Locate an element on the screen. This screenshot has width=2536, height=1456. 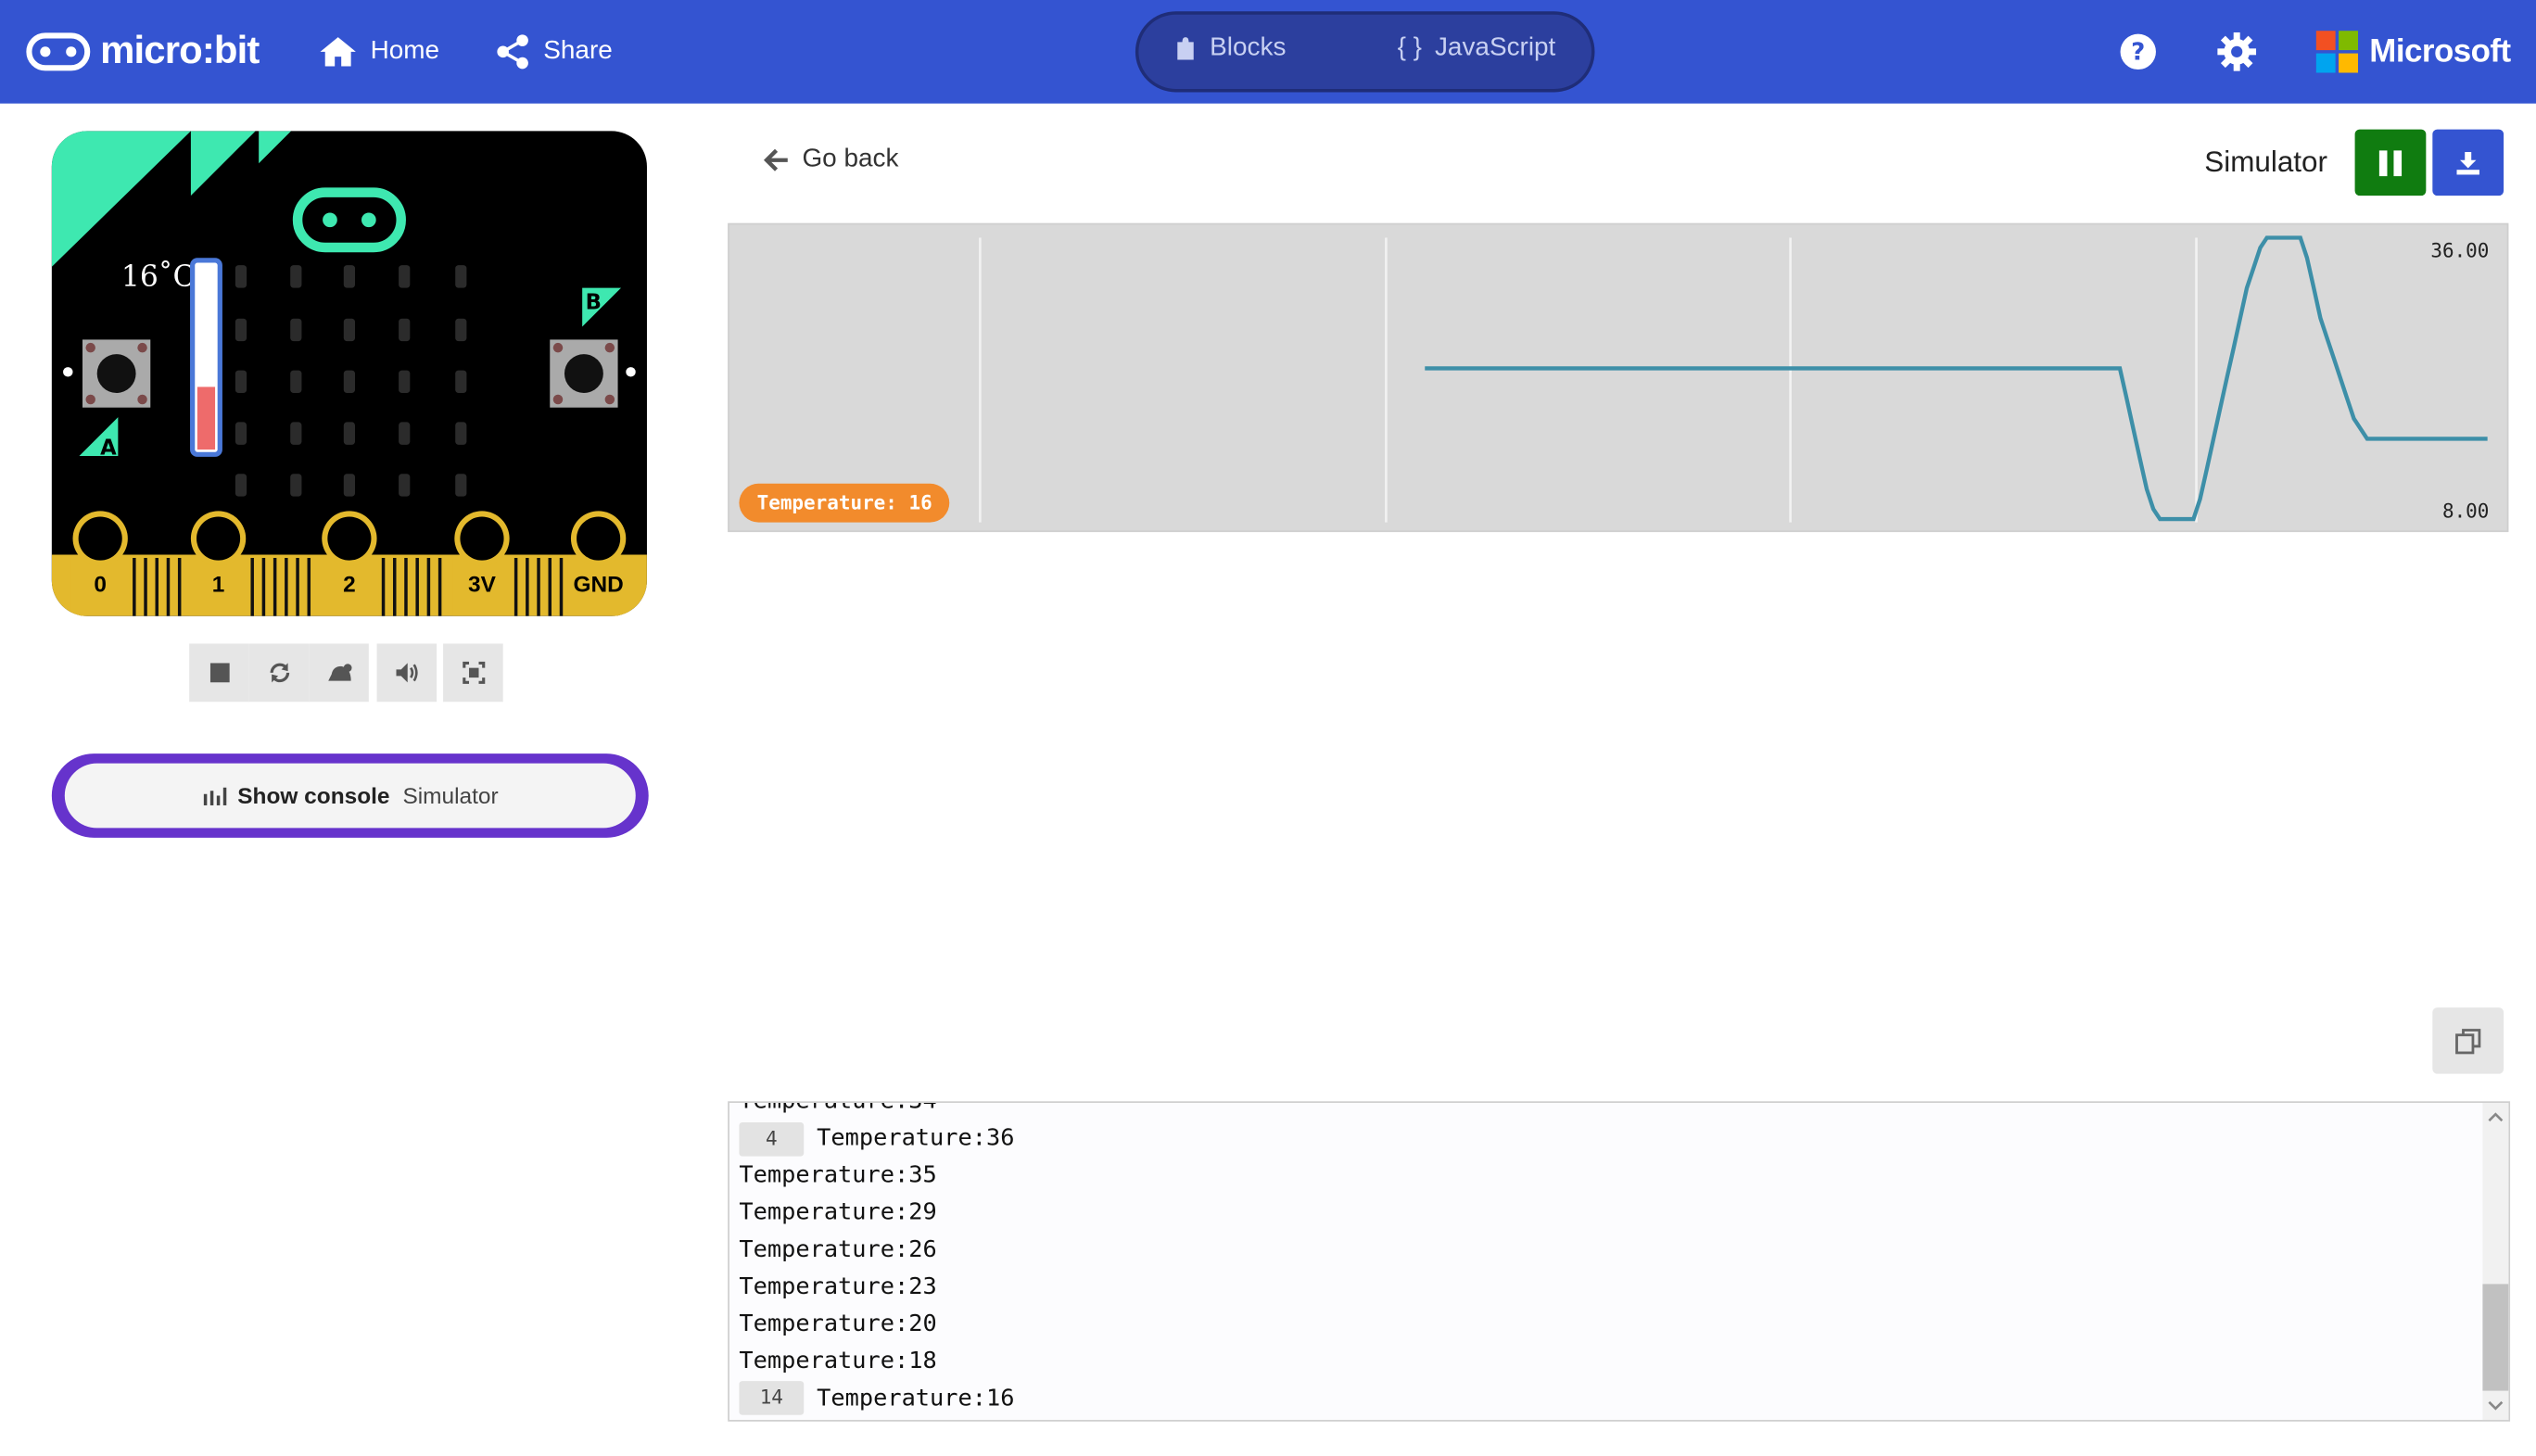
restart-button is located at coordinates (279, 673).